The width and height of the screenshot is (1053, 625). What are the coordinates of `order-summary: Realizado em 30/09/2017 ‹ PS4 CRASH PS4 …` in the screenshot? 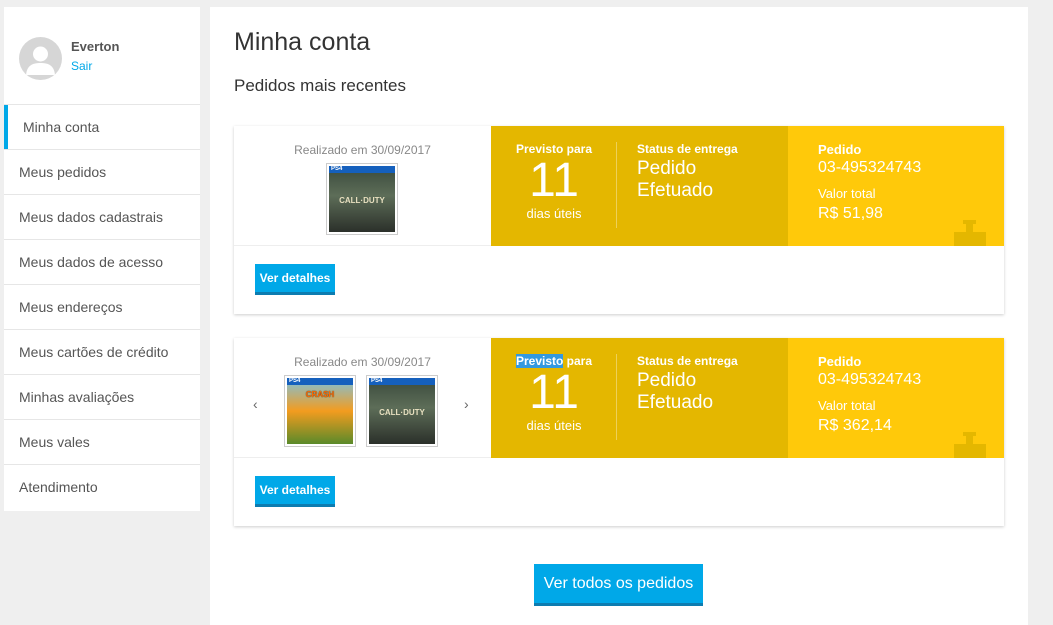 It's located at (619, 398).